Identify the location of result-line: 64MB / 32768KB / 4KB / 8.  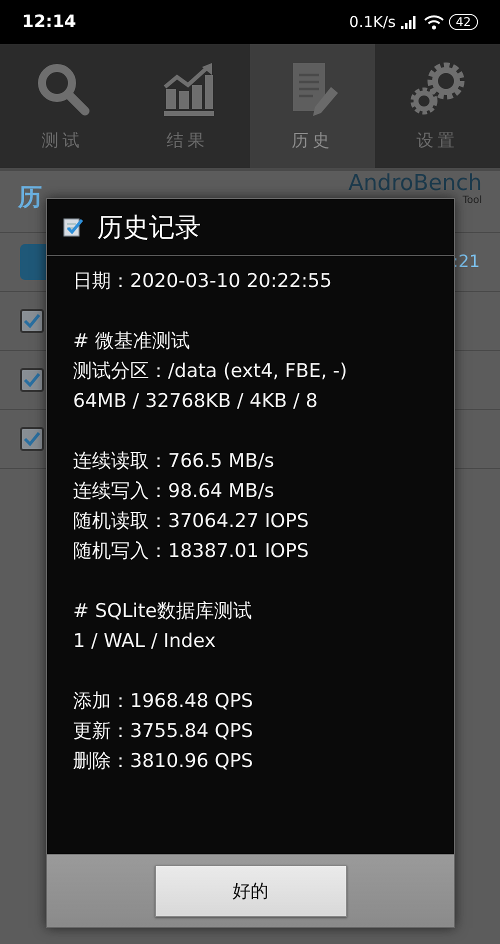
(196, 401).